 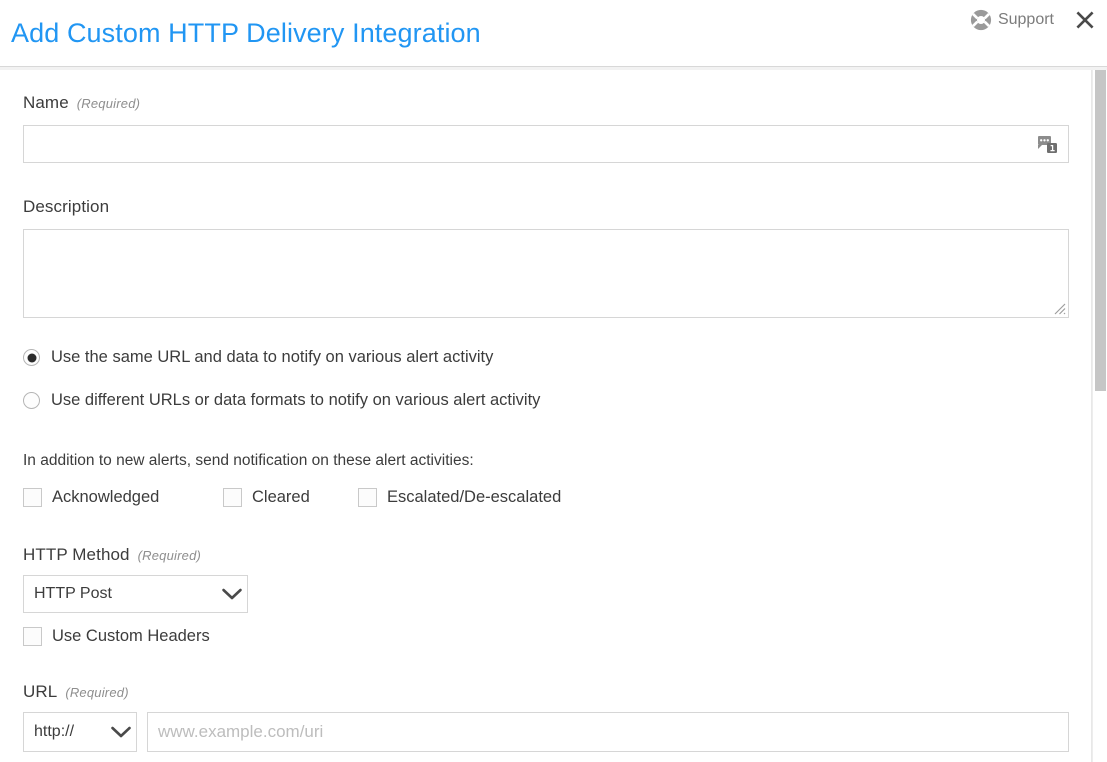 I want to click on url-input, so click(x=608, y=732).